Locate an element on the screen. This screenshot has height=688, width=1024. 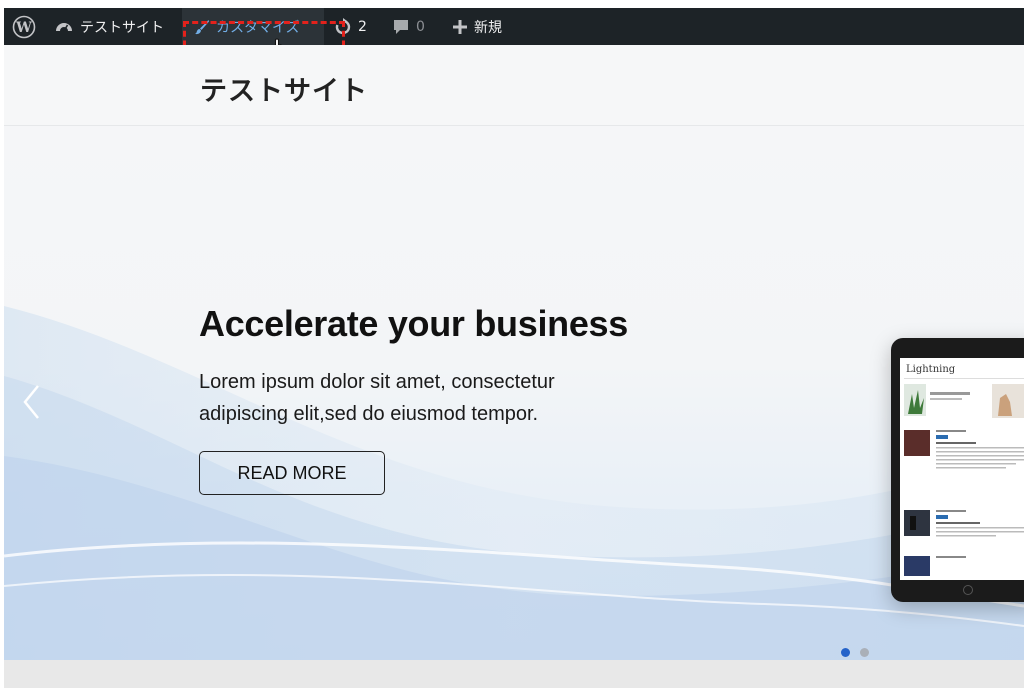
next-section-strip is located at coordinates (514, 674).